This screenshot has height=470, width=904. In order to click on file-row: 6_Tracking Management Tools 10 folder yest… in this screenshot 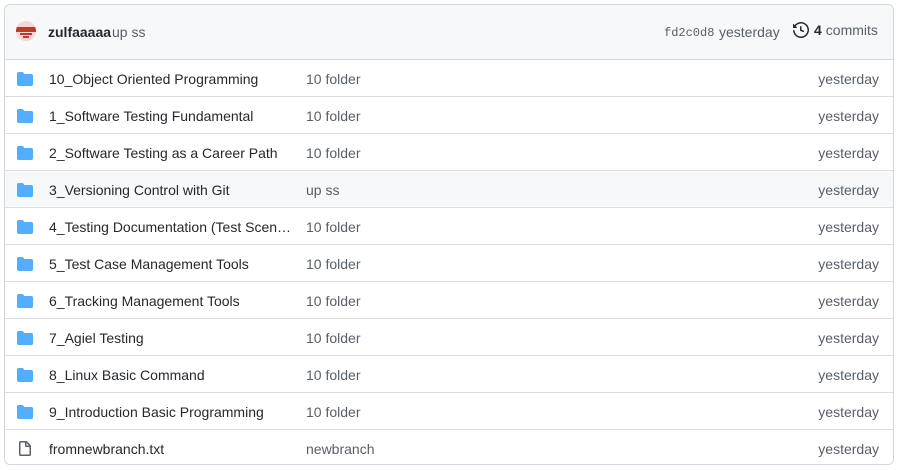, I will do `click(449, 299)`.